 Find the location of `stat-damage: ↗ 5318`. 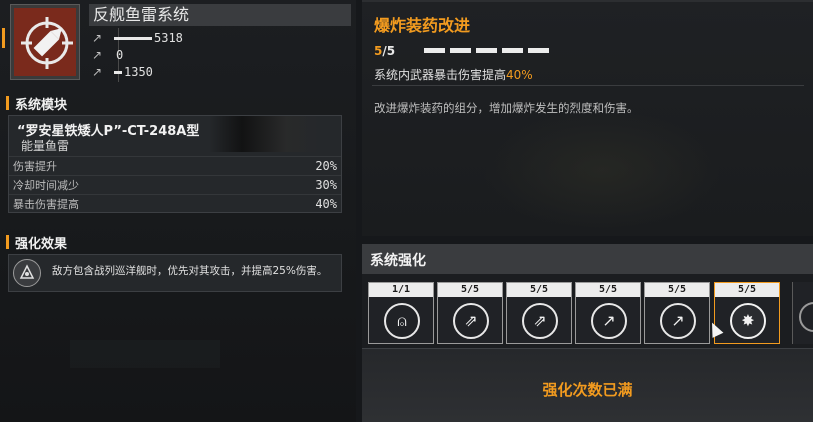

stat-damage: ↗ 5318 is located at coordinates (137, 38).